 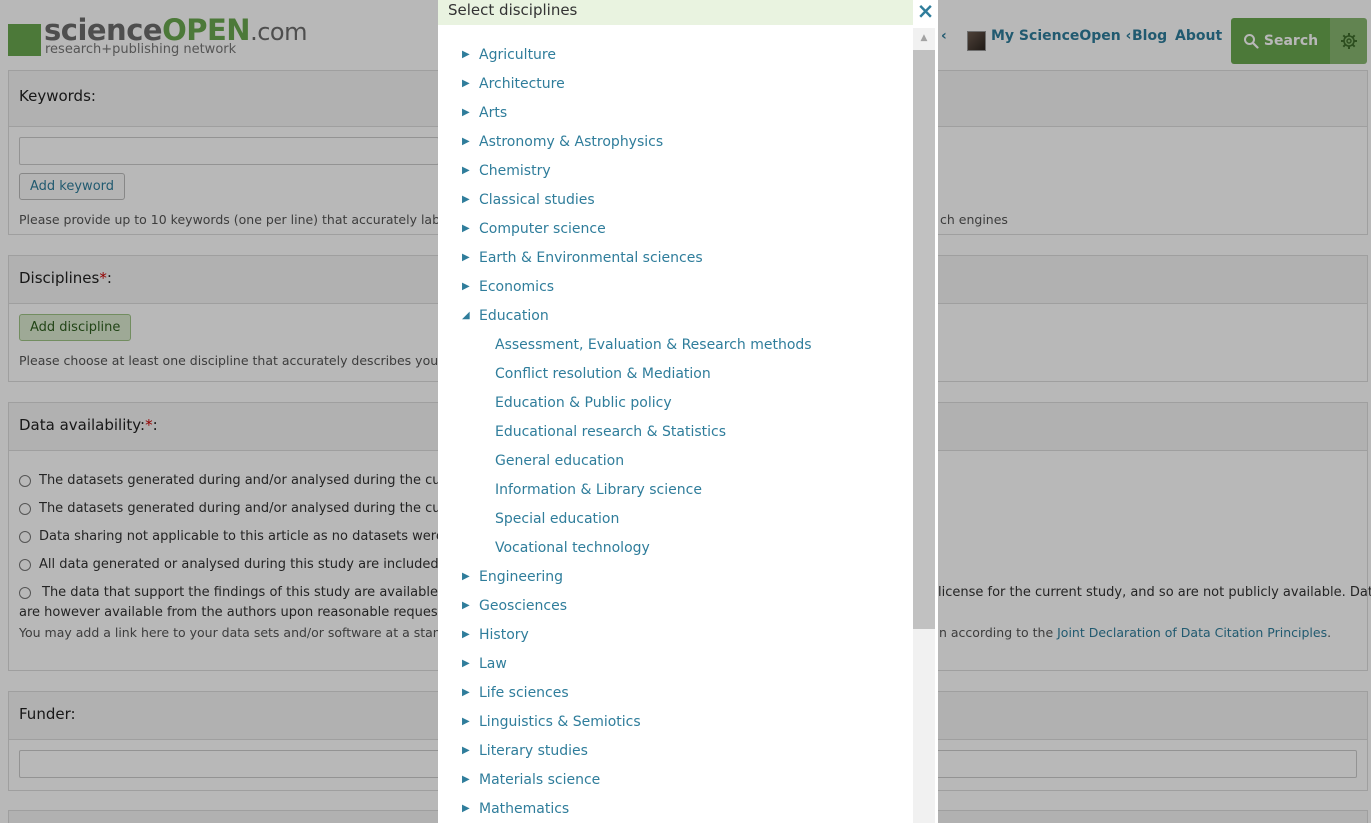 I want to click on discipline-item: ▶ Agriculture, so click(x=673, y=54).